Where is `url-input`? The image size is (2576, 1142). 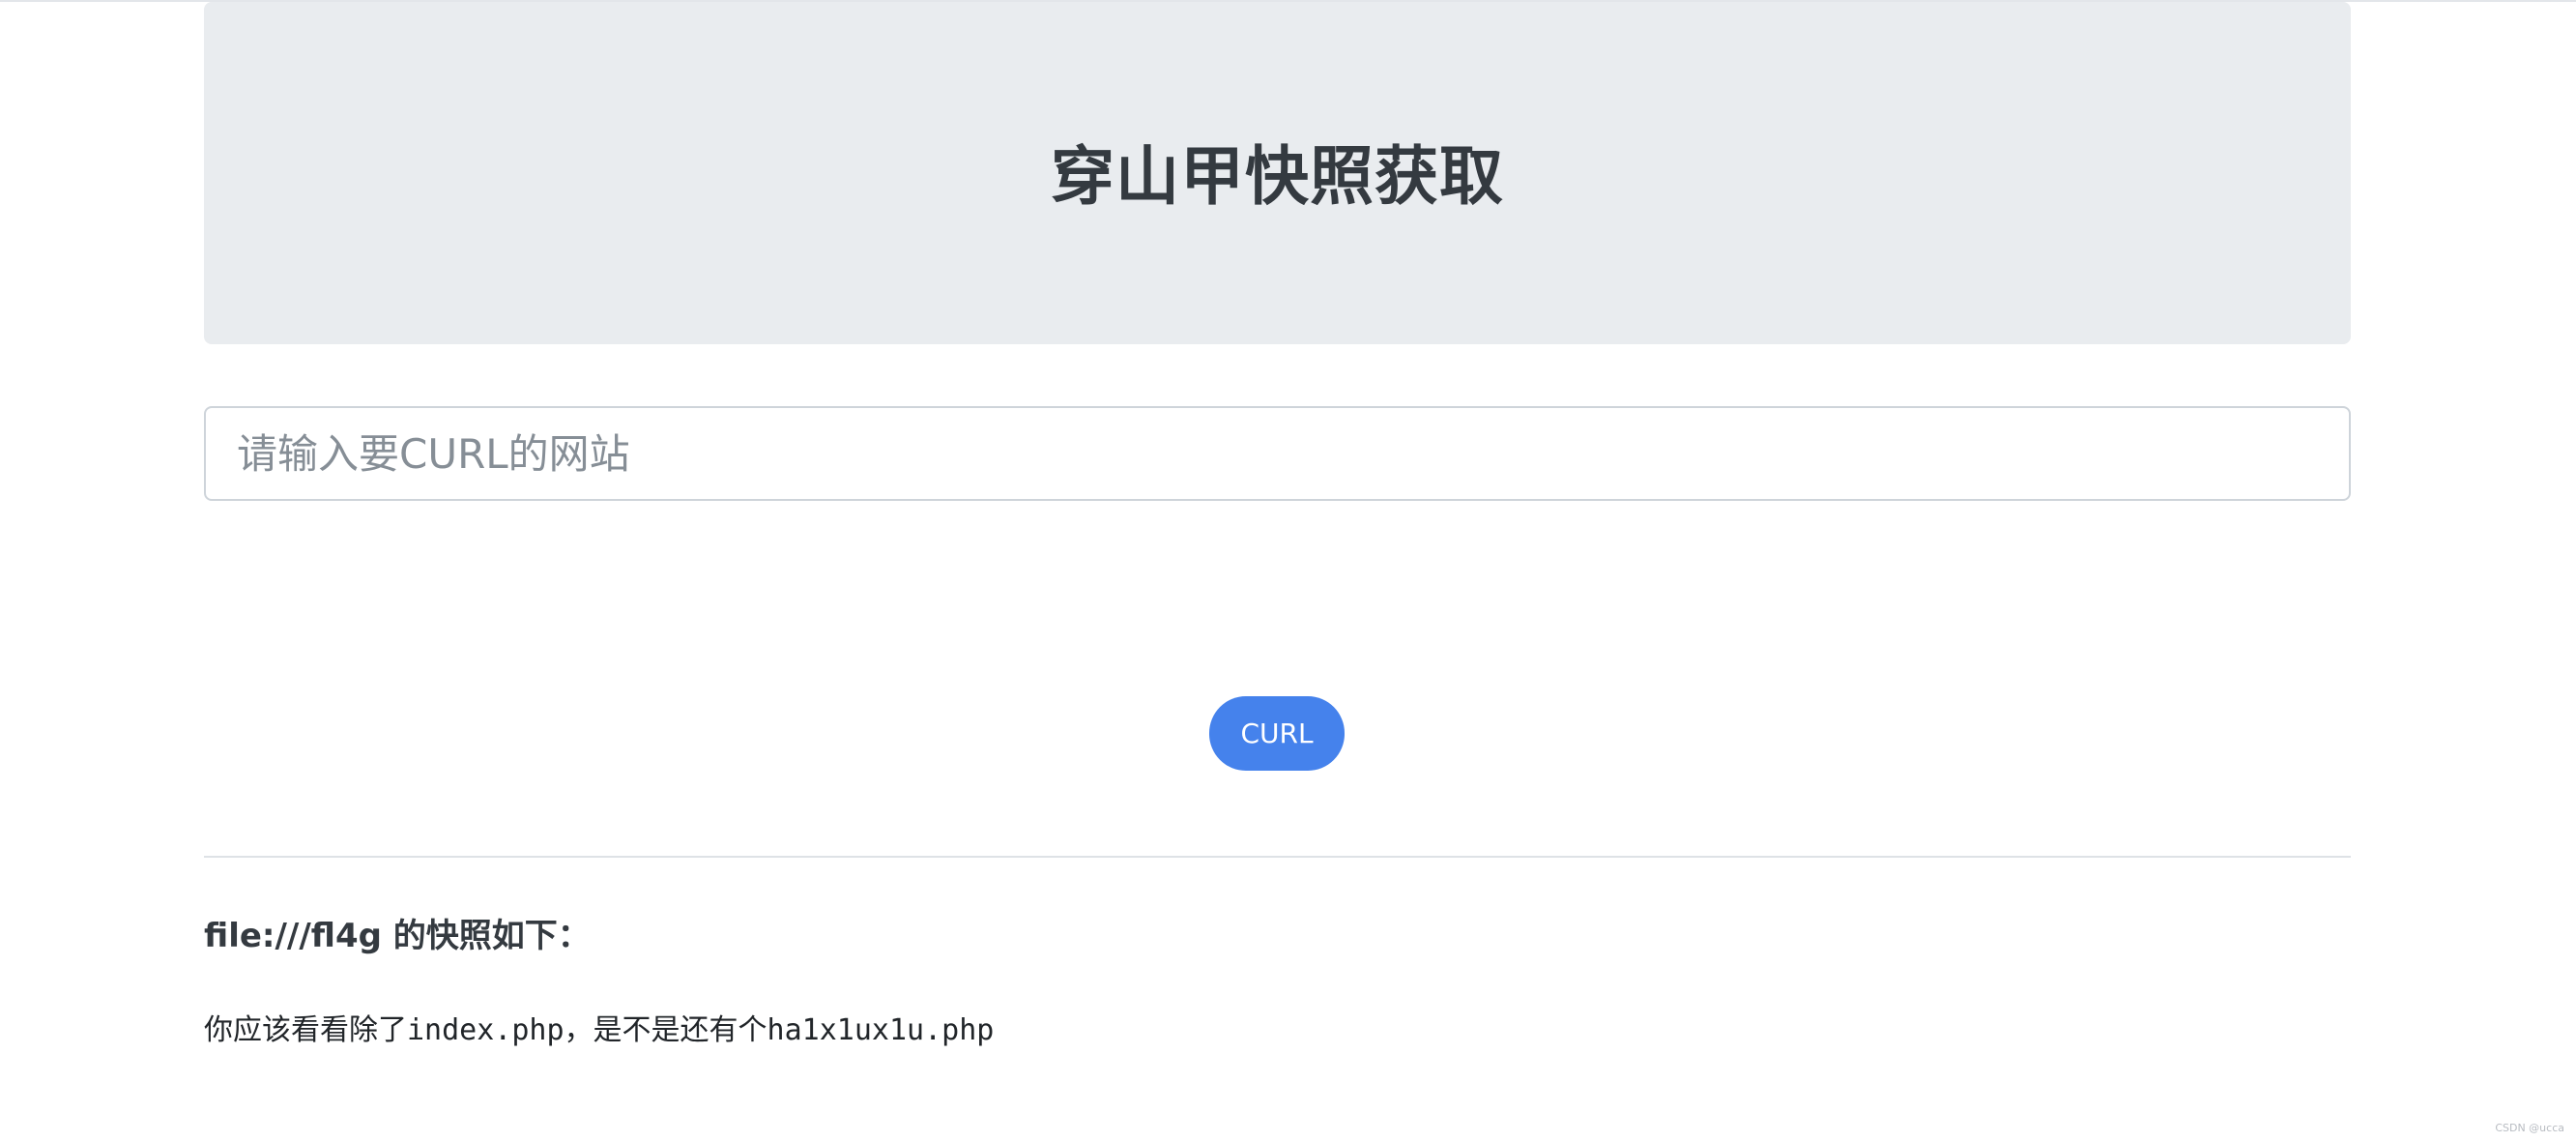 url-input is located at coordinates (1277, 453).